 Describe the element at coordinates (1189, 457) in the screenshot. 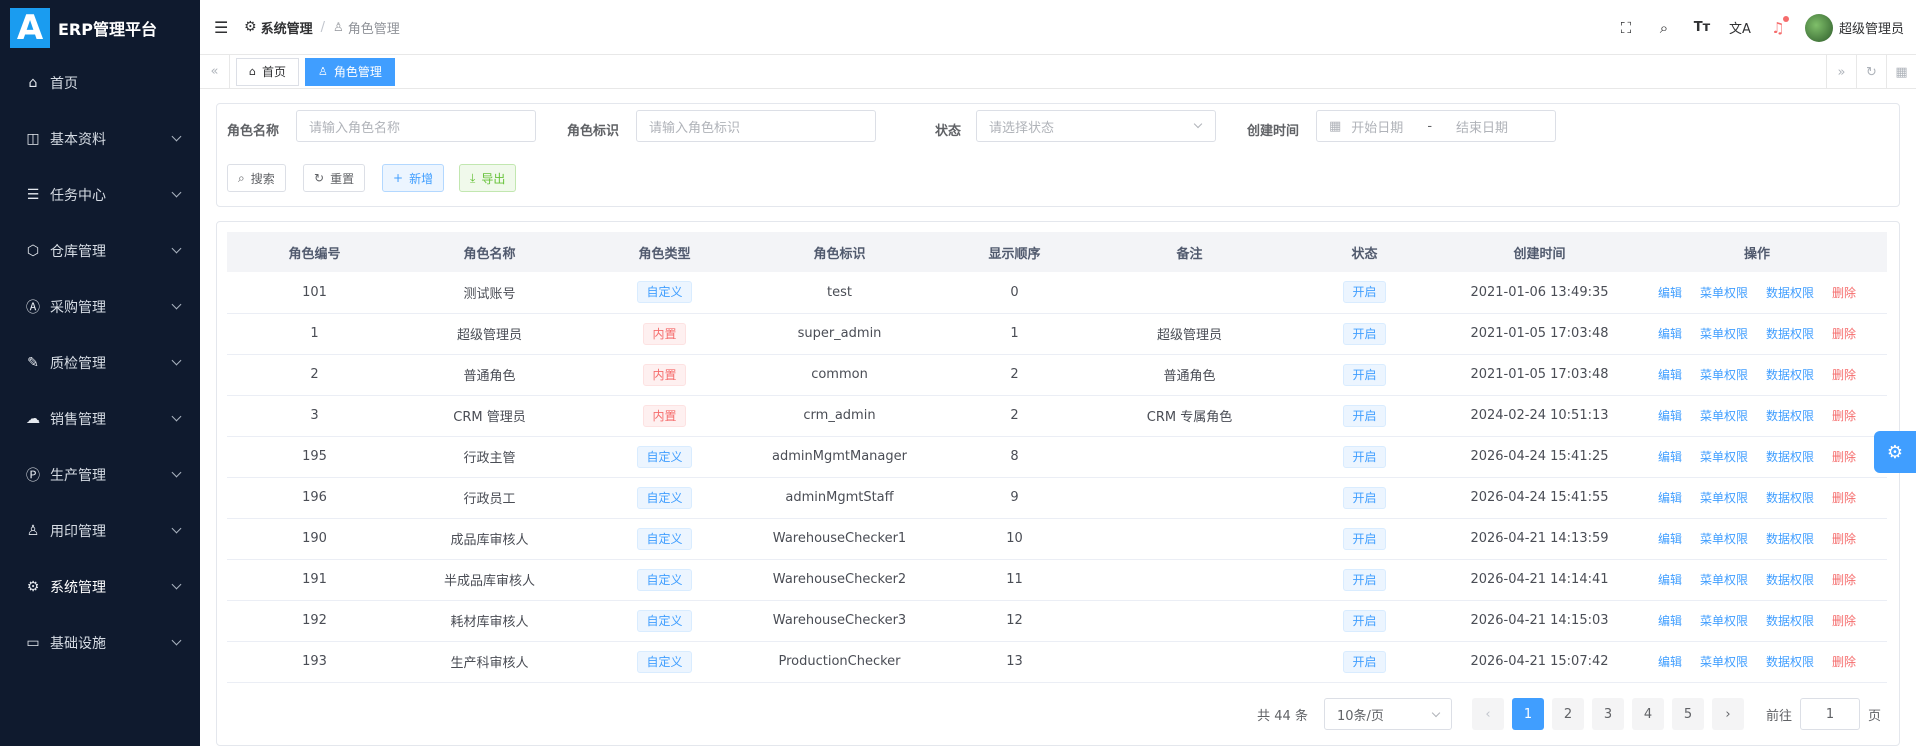

I see `cell-remark` at that location.